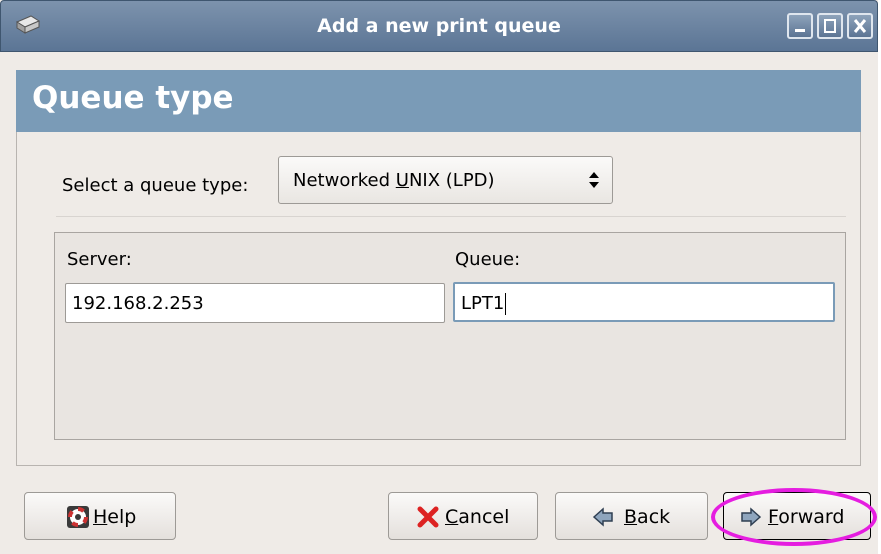 The image size is (881, 554). I want to click on titlebar: Add a new print queue, so click(439, 26).